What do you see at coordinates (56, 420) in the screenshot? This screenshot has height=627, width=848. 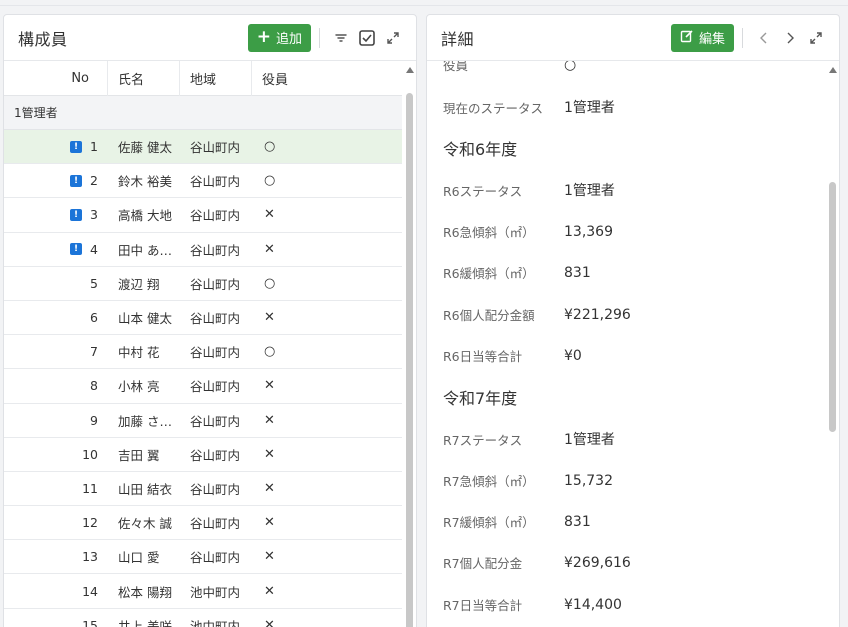 I see `cell-no: 9` at bounding box center [56, 420].